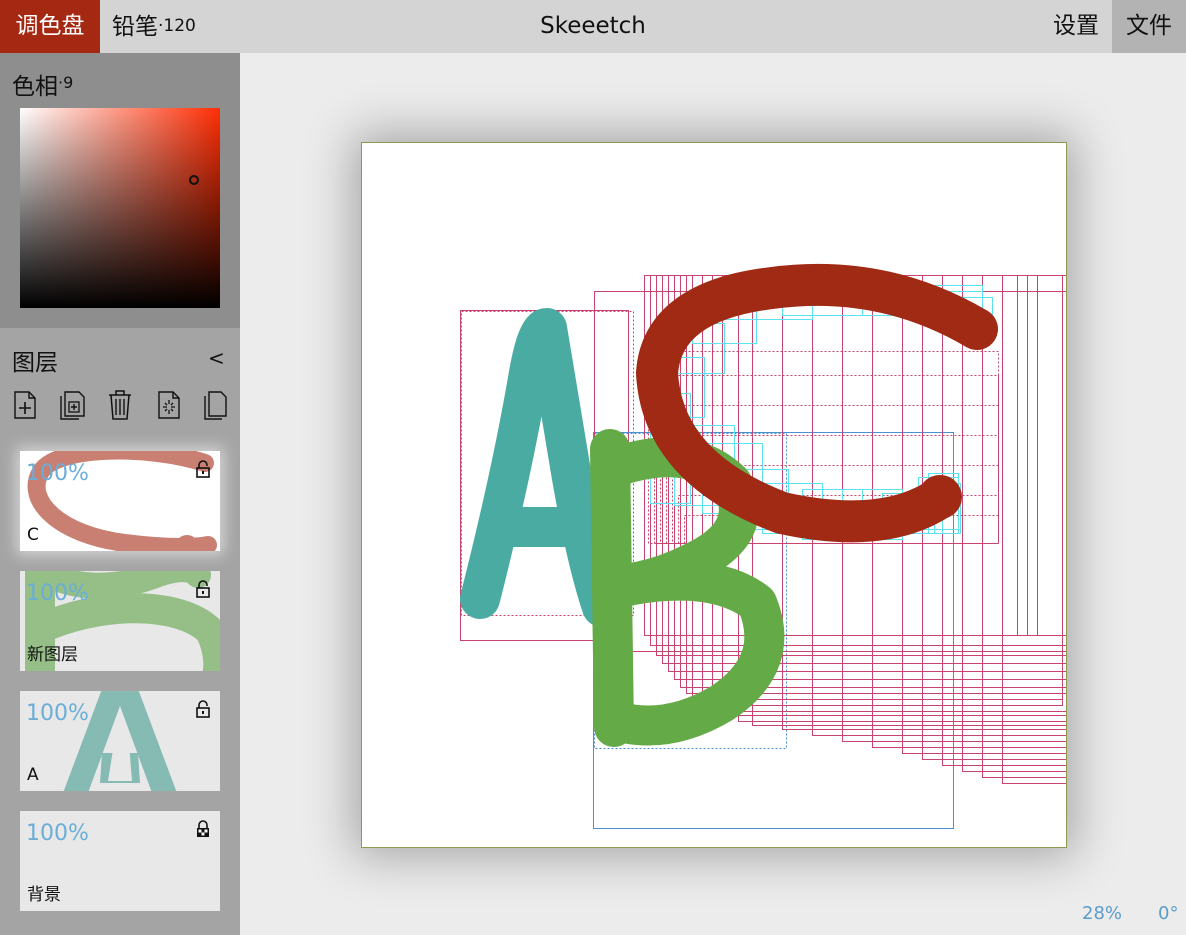  What do you see at coordinates (52, 655) in the screenshot?
I see `layer-name: 新图层` at bounding box center [52, 655].